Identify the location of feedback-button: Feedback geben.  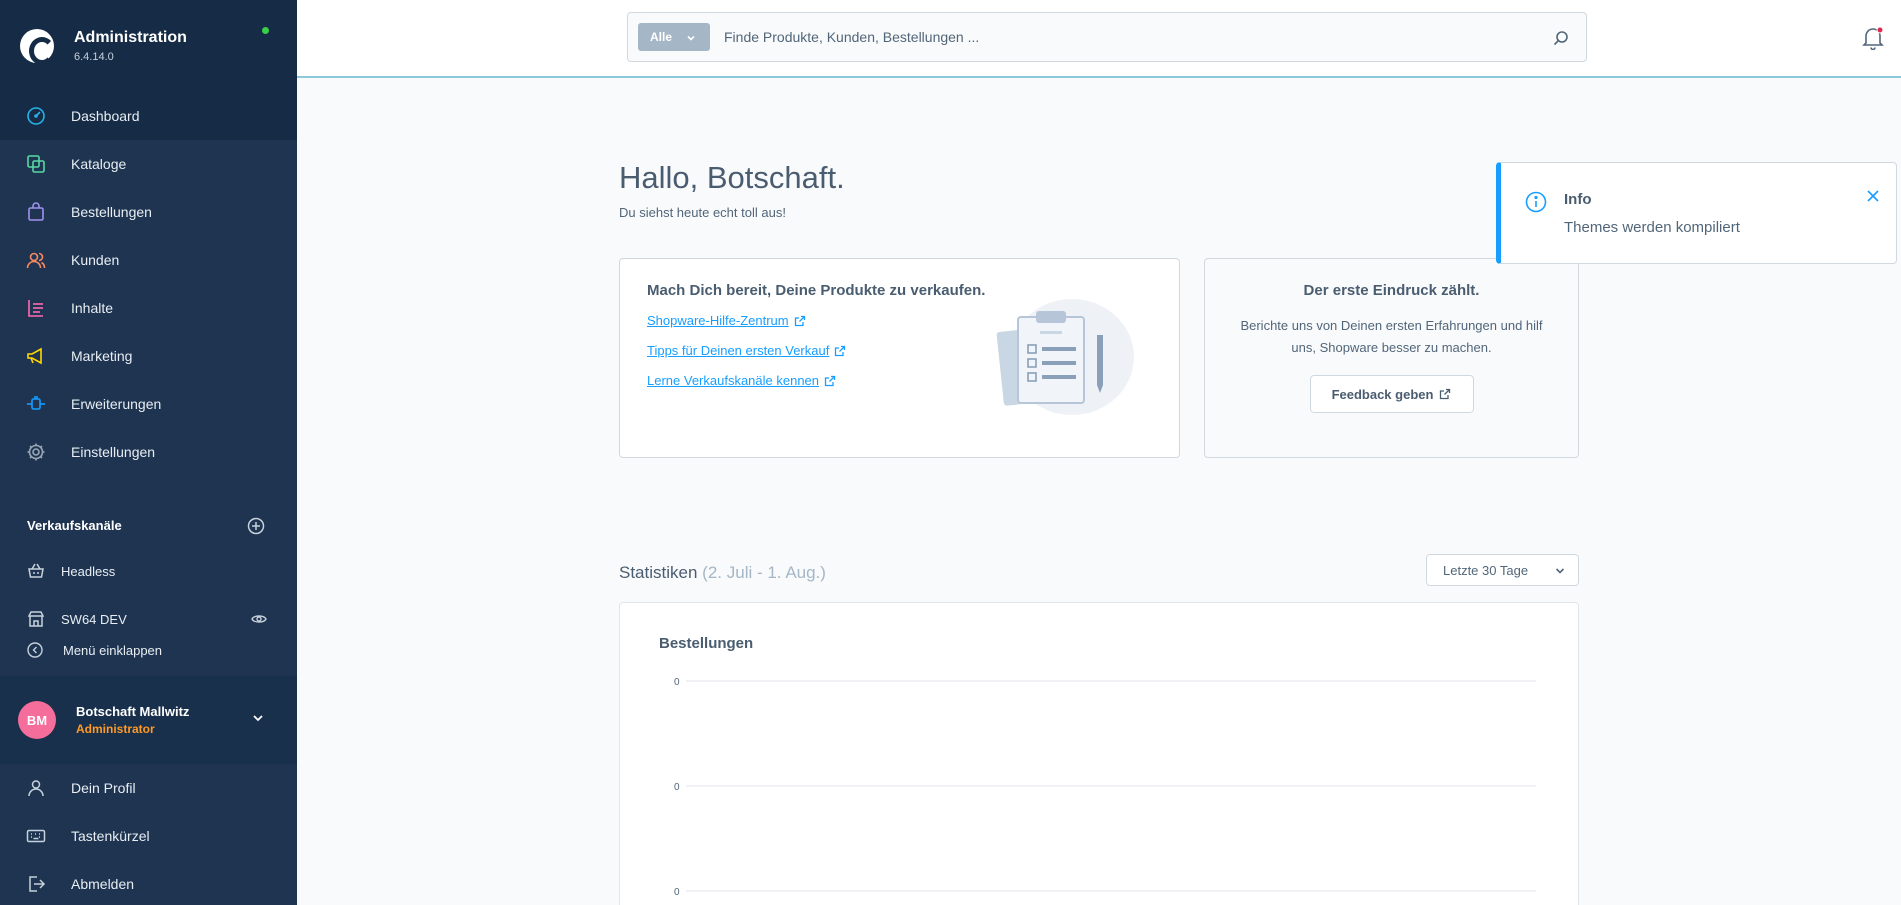
(1391, 394).